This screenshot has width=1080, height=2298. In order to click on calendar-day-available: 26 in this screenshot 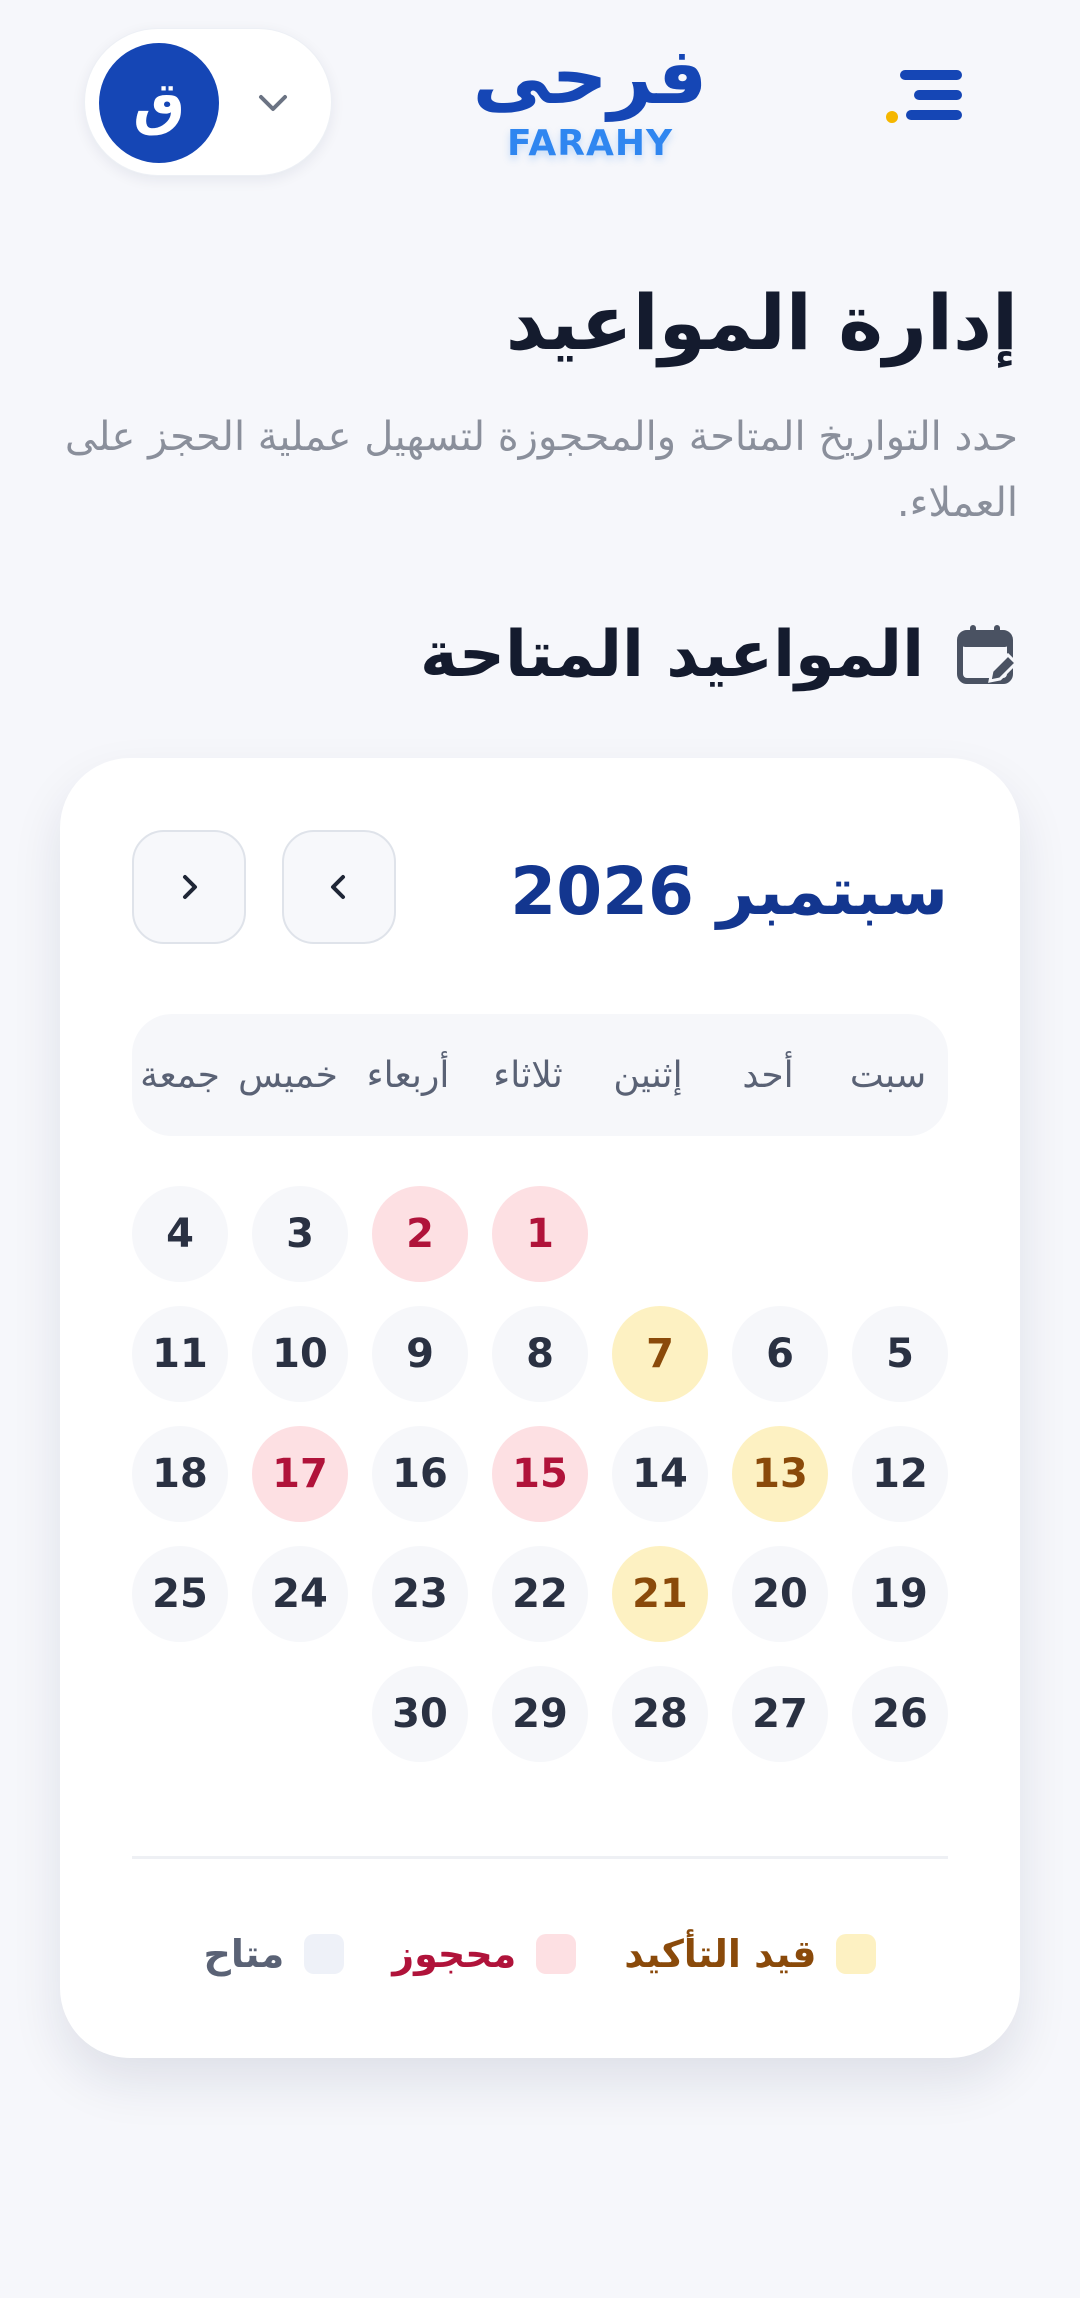, I will do `click(900, 1714)`.